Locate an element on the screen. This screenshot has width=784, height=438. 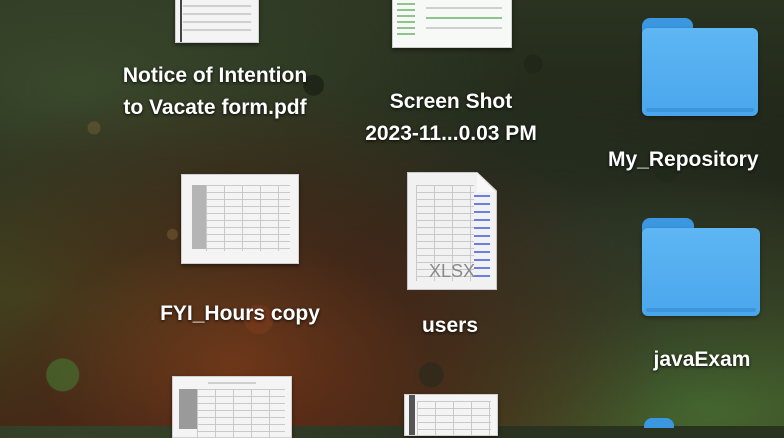
desktop-item-users: XLSX users is located at coordinates (450, 255).